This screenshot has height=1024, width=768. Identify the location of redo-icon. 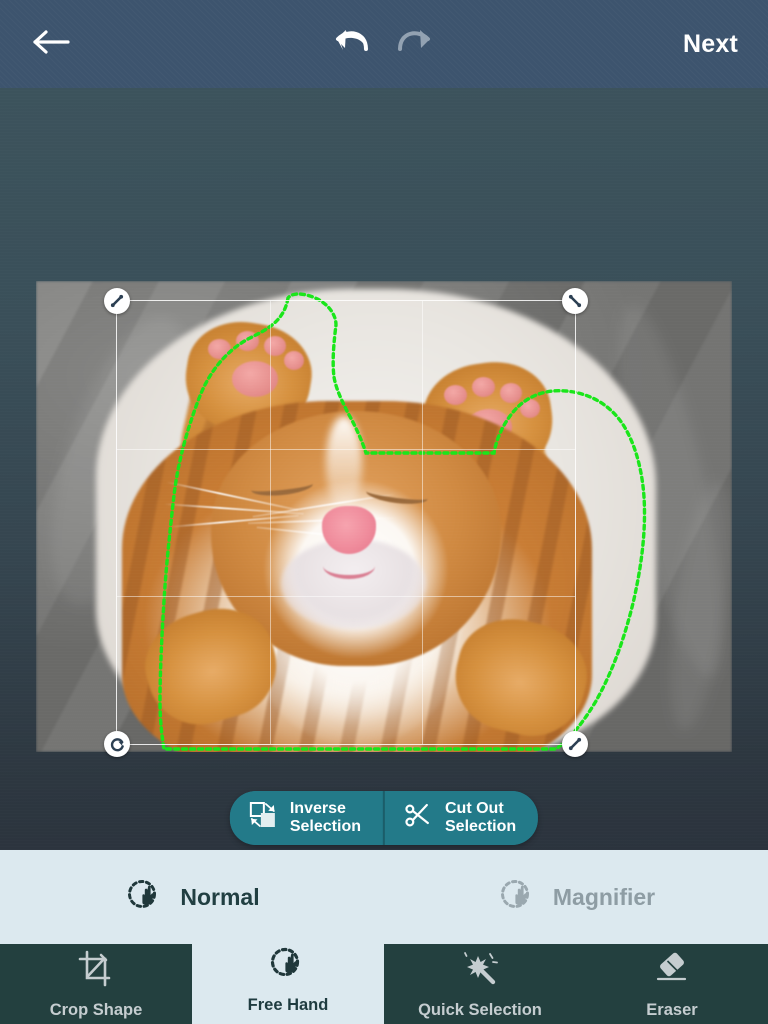
(414, 45).